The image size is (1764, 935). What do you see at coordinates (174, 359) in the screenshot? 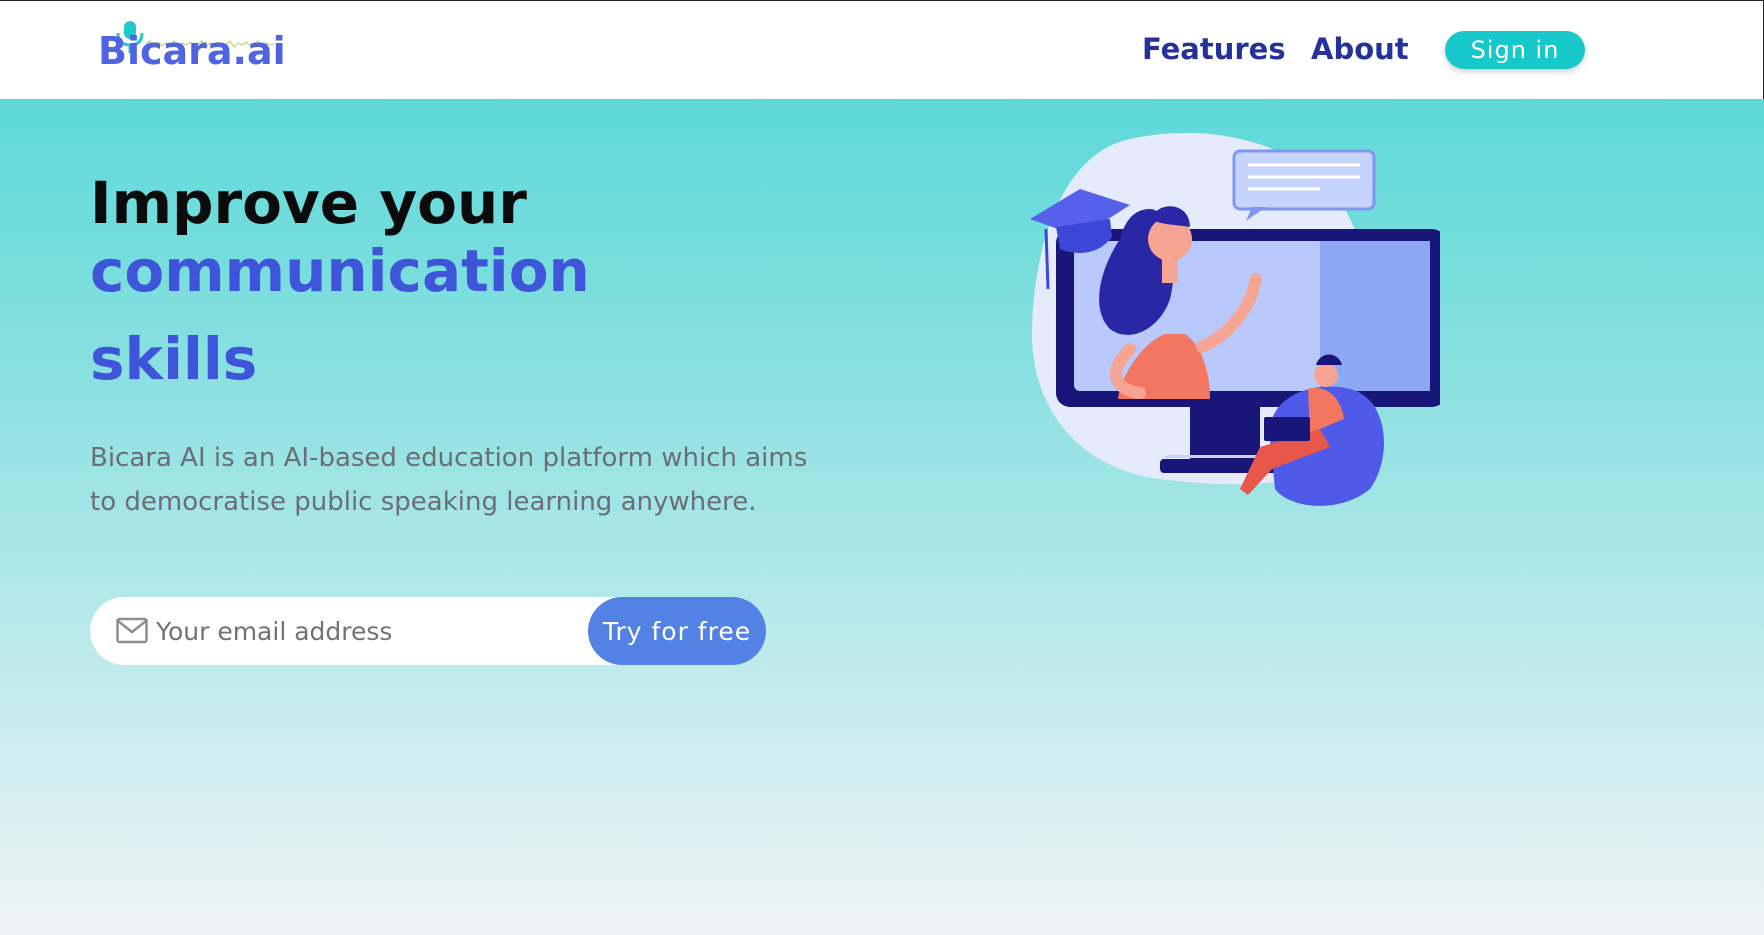
I see `headline-line-3: skills` at bounding box center [174, 359].